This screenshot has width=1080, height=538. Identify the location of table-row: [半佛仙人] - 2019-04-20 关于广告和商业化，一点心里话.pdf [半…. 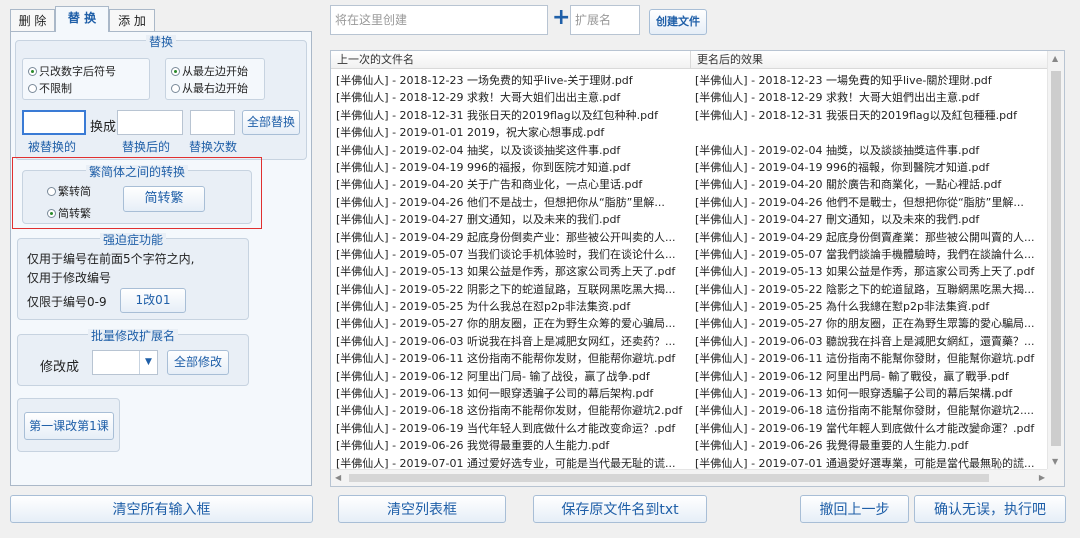
(690, 184).